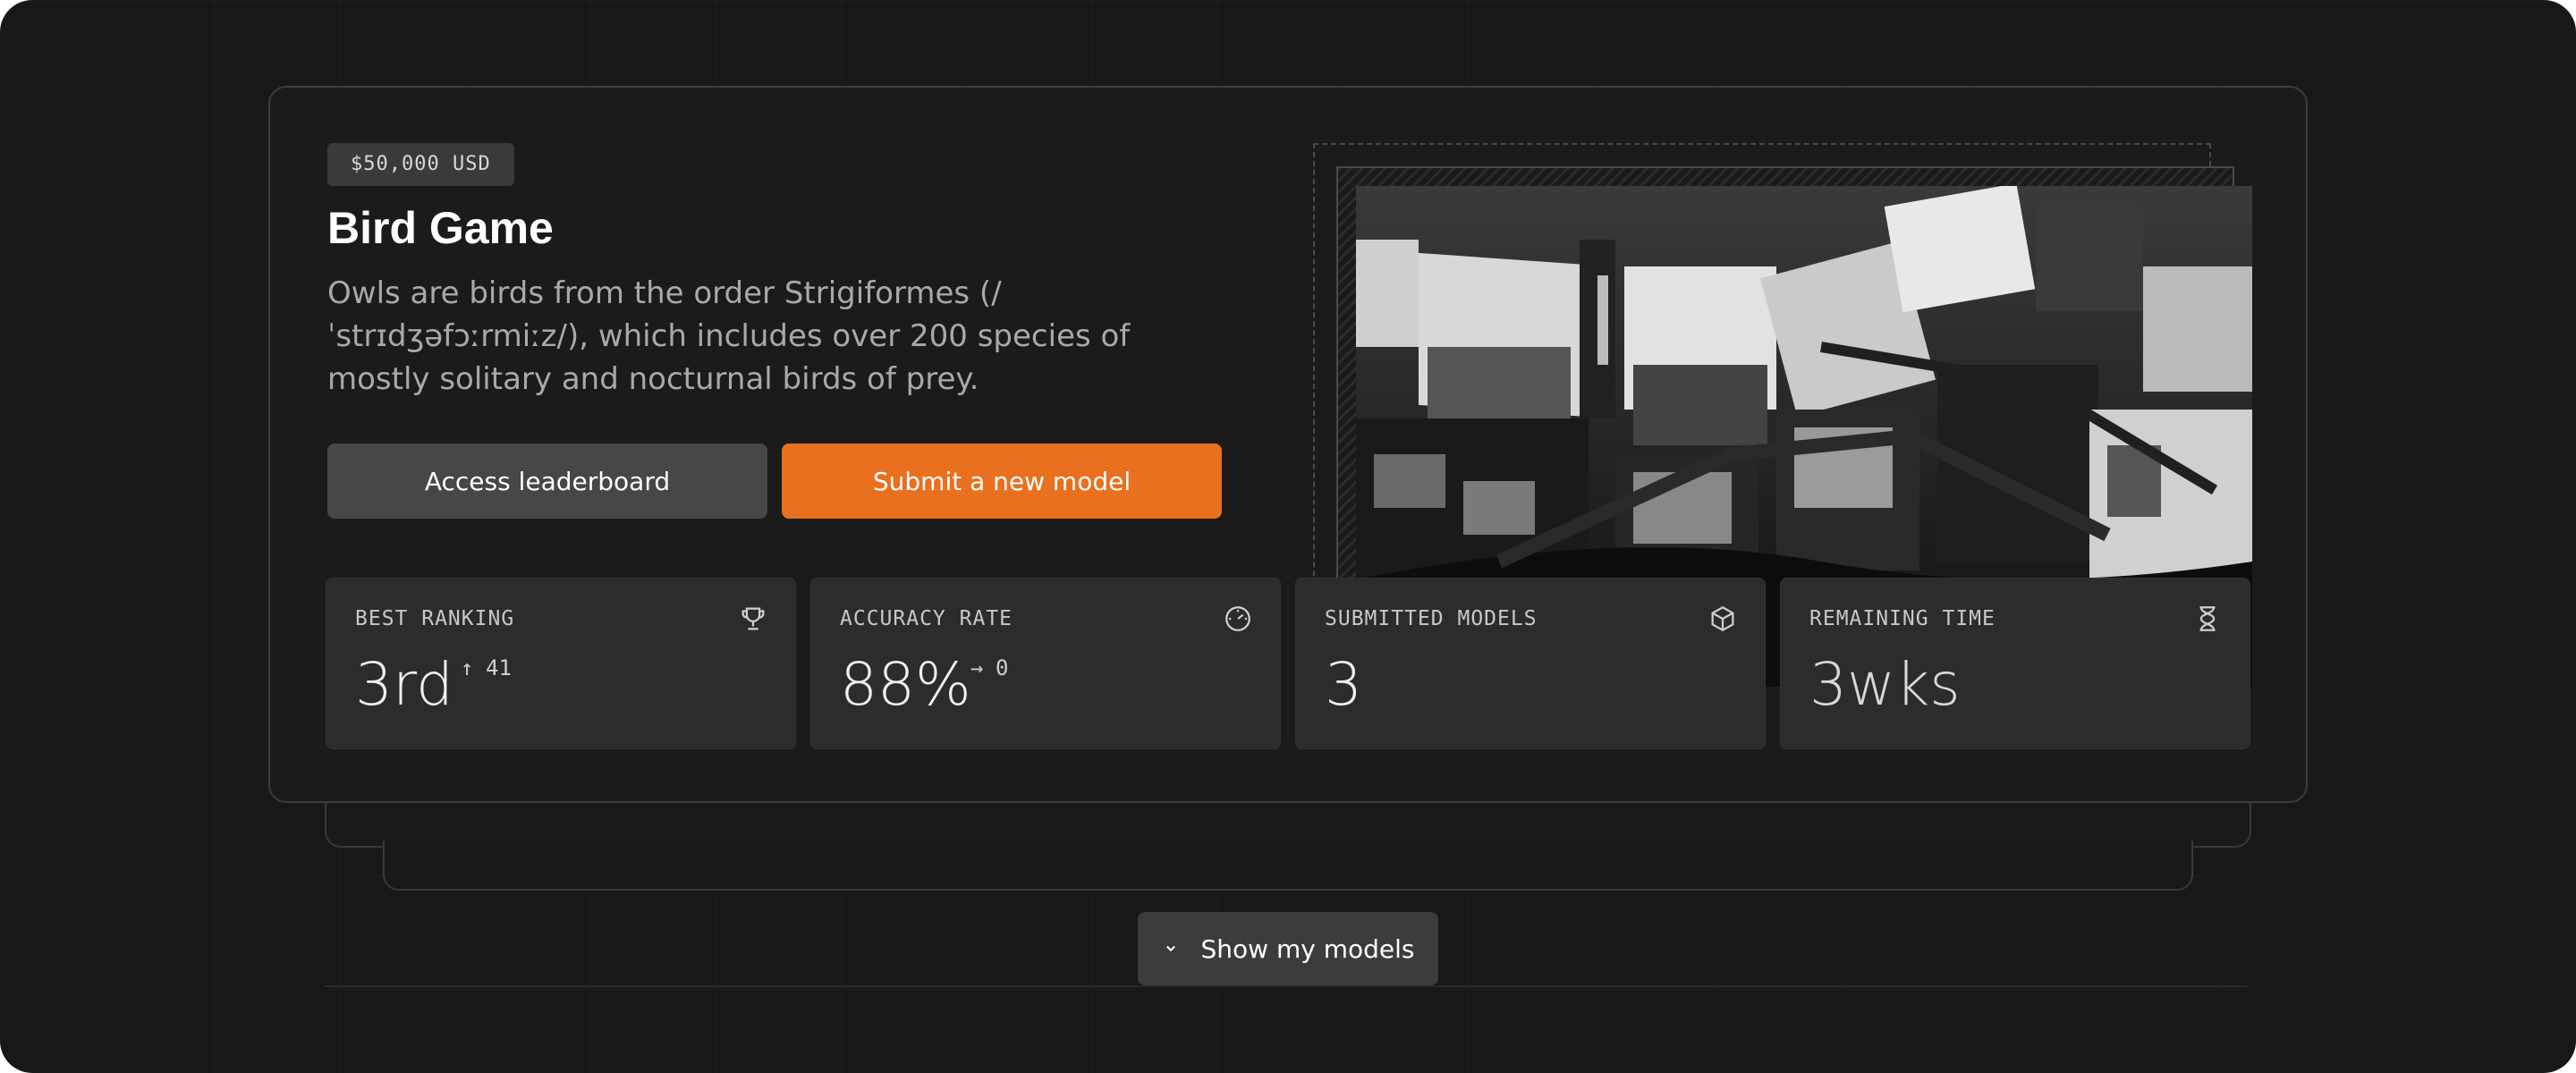  What do you see at coordinates (1170, 949) in the screenshot?
I see `chevron-down-icon` at bounding box center [1170, 949].